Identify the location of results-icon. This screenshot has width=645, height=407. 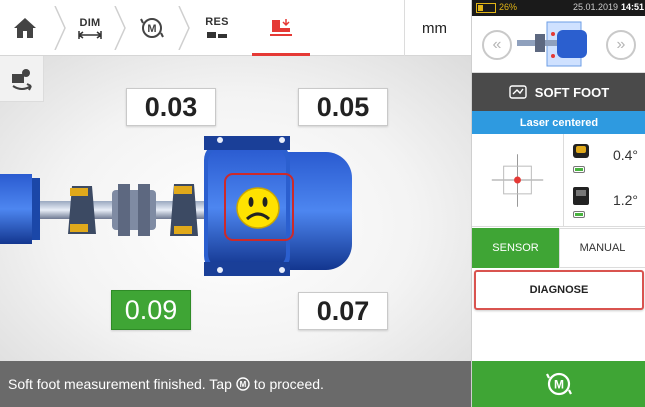
(217, 35).